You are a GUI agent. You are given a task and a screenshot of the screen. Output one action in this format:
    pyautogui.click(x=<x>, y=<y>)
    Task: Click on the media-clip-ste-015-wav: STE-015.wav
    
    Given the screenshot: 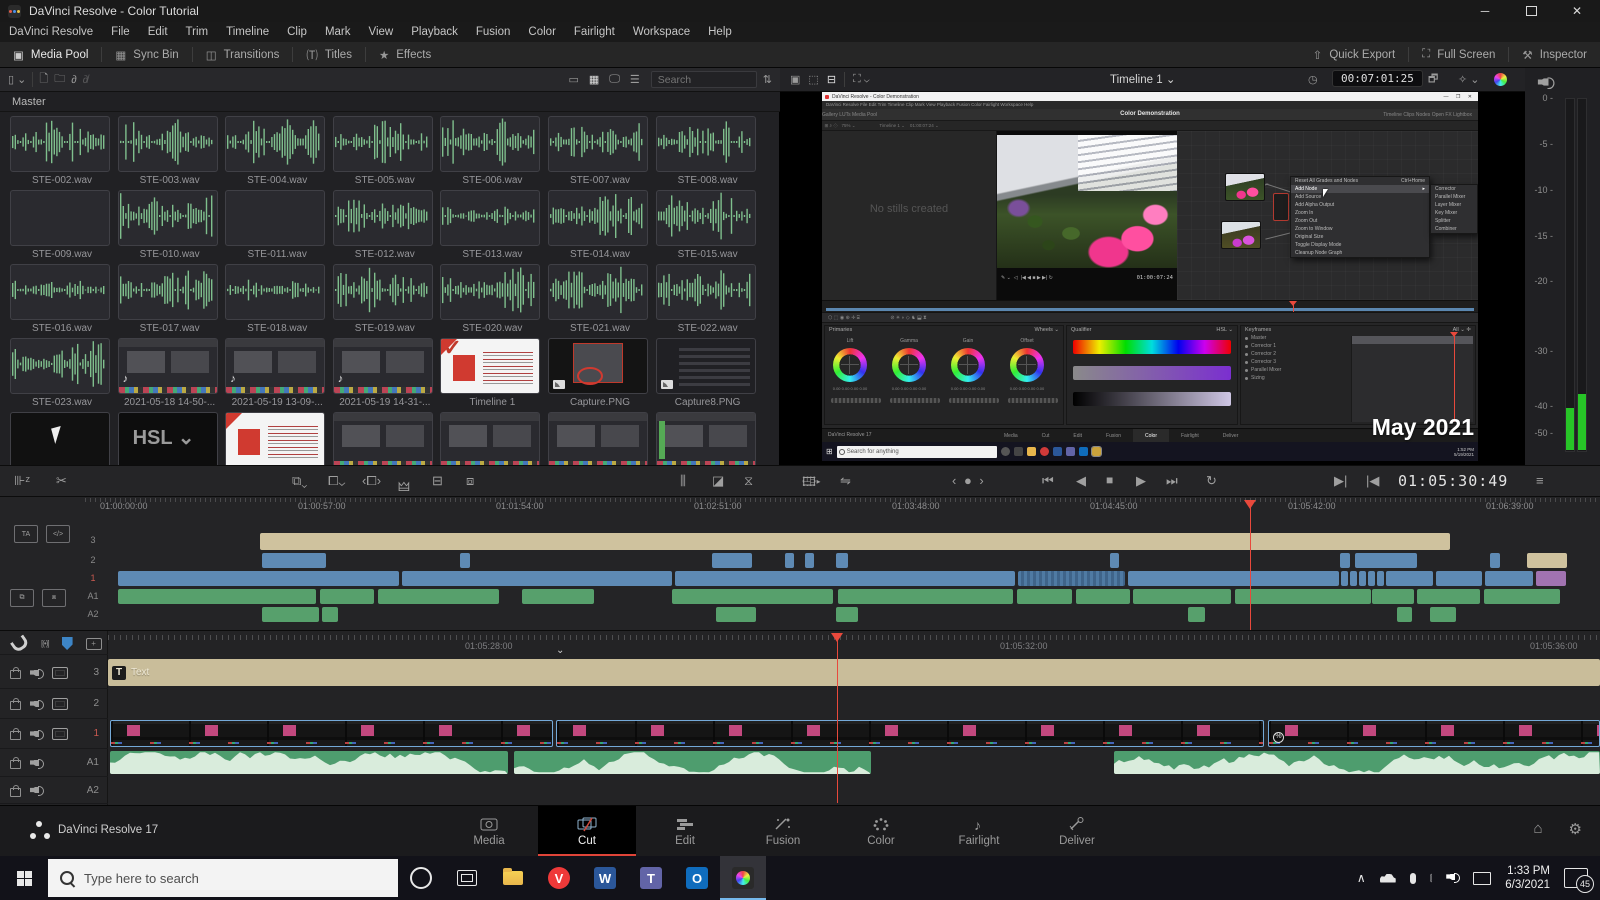 What is the action you would take?
    pyautogui.click(x=707, y=225)
    